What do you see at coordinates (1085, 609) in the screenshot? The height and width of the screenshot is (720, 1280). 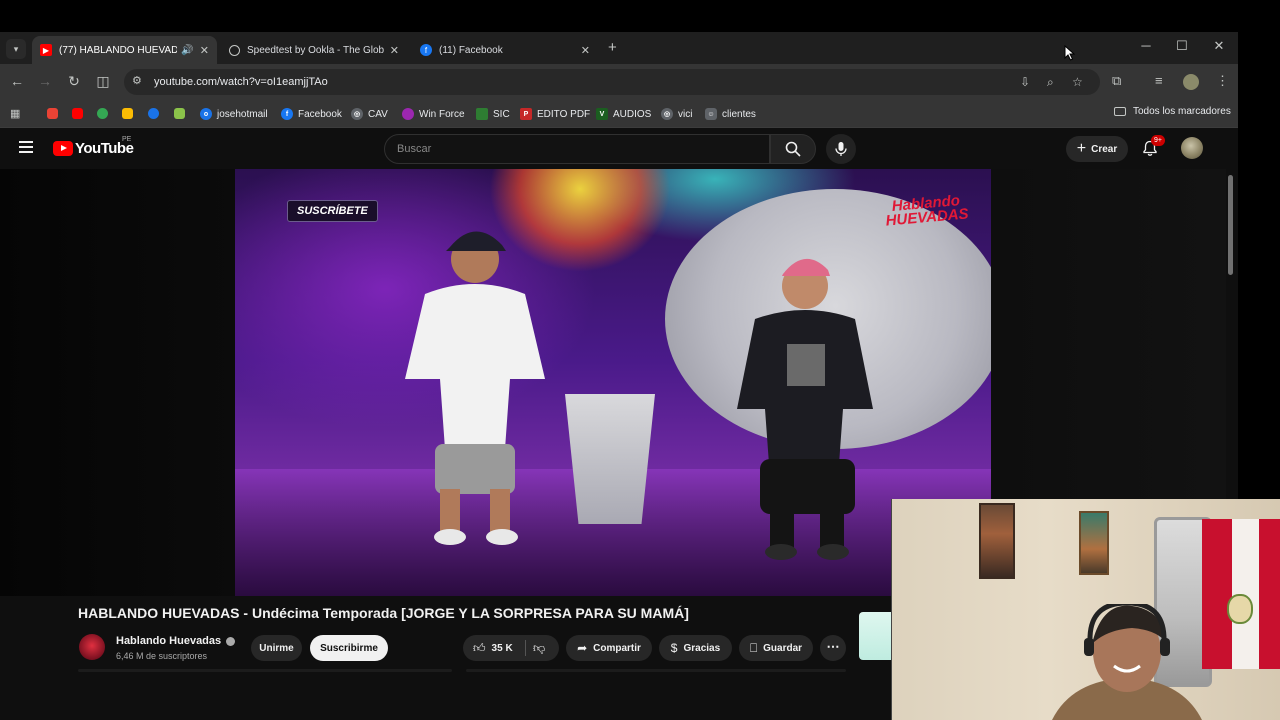 I see `webcam-overlay` at bounding box center [1085, 609].